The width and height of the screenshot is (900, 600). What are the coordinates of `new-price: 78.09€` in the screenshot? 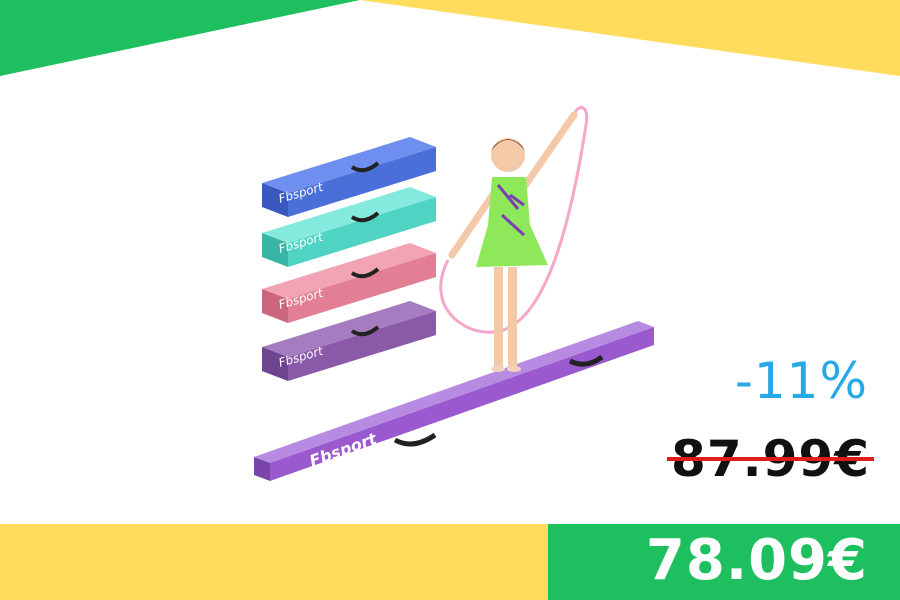 It's located at (756, 560).